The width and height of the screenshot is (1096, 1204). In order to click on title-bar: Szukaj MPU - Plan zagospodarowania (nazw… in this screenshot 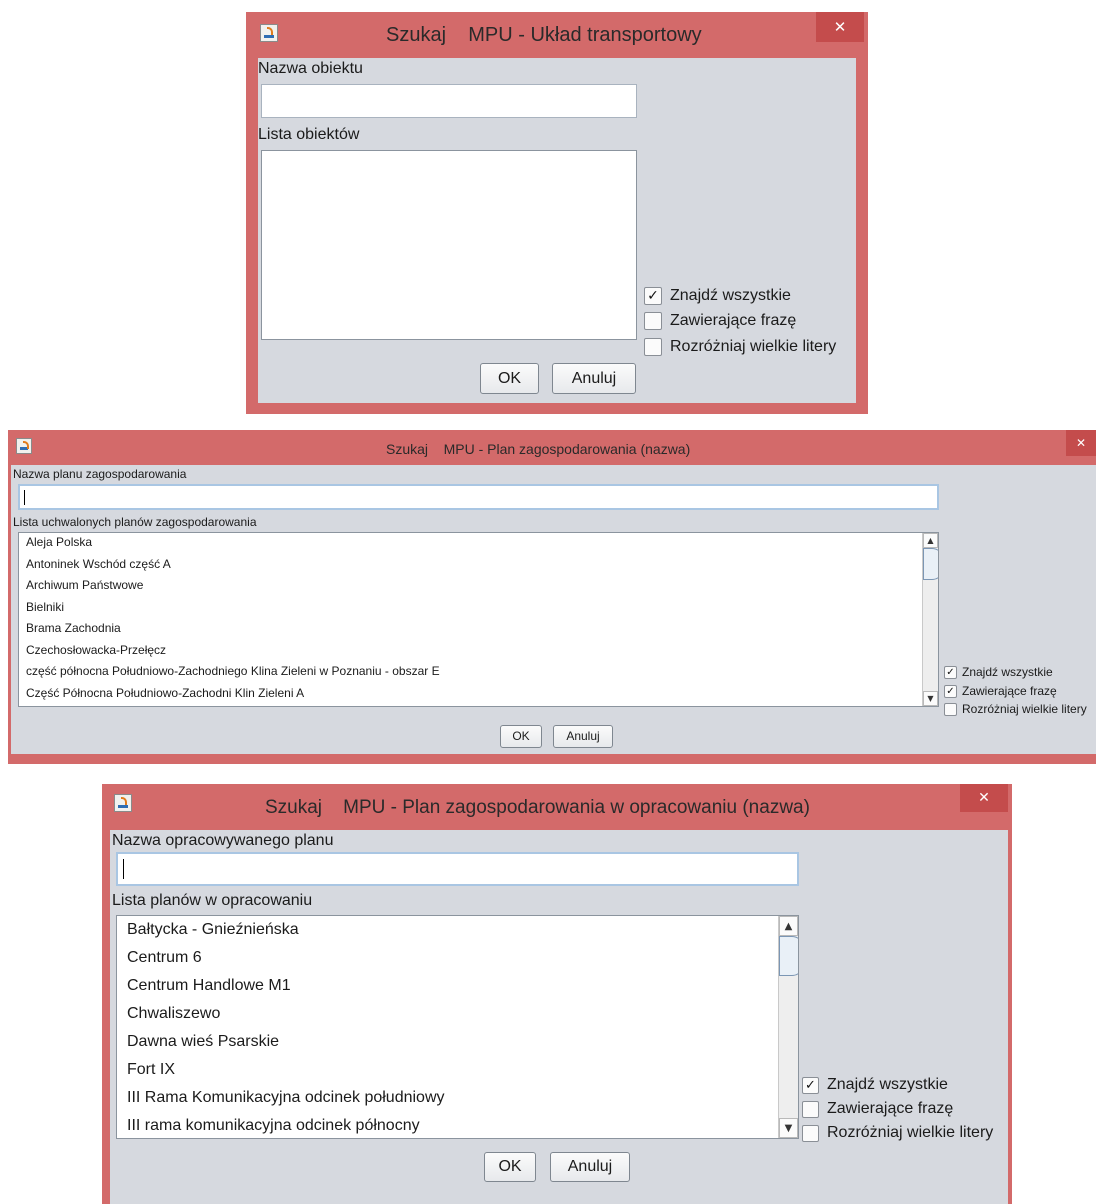, I will do `click(552, 447)`.